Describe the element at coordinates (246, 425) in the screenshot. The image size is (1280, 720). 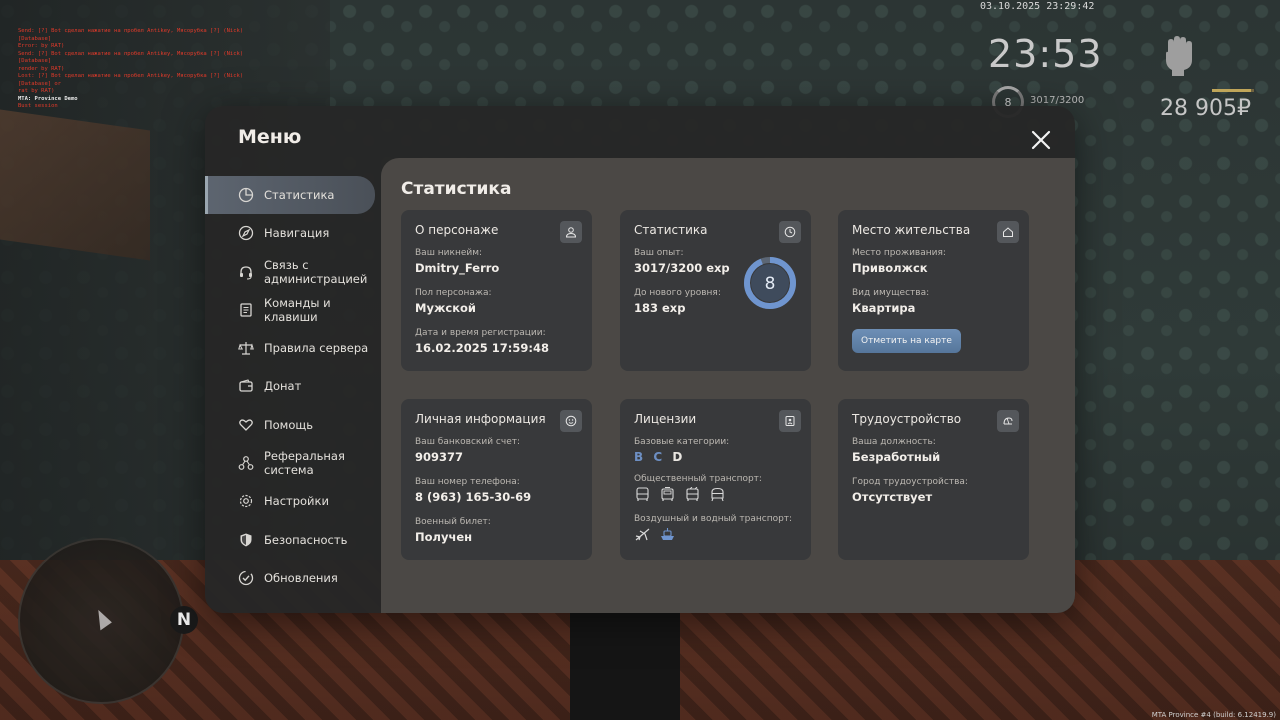
I see `heart-hand-icon` at that location.